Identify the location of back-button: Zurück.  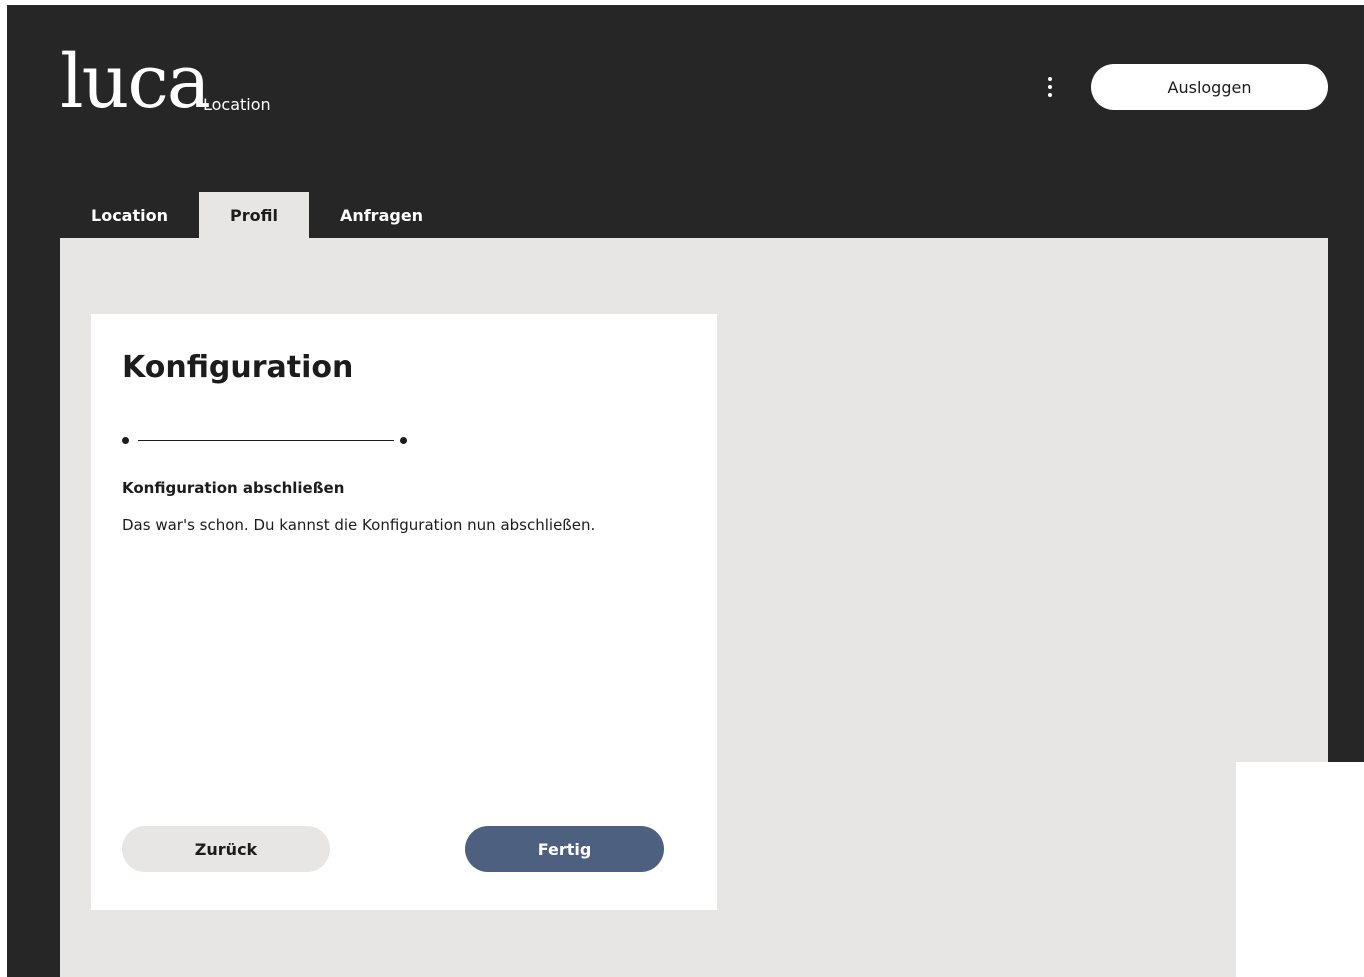
(226, 849).